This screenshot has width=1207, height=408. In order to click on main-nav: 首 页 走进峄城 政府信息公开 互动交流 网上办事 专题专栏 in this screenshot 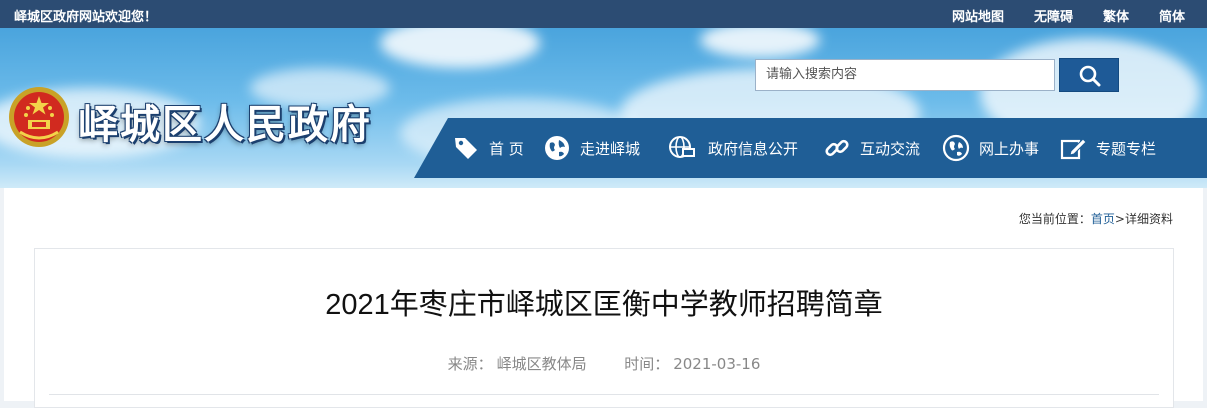, I will do `click(810, 148)`.